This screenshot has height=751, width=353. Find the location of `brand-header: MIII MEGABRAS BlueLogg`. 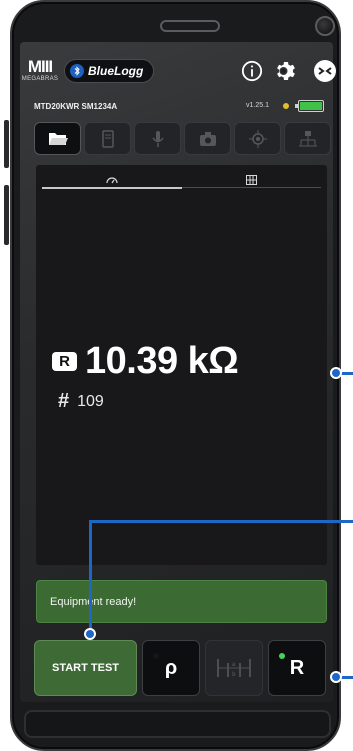

brand-header: MIII MEGABRAS BlueLogg is located at coordinates (88, 71).